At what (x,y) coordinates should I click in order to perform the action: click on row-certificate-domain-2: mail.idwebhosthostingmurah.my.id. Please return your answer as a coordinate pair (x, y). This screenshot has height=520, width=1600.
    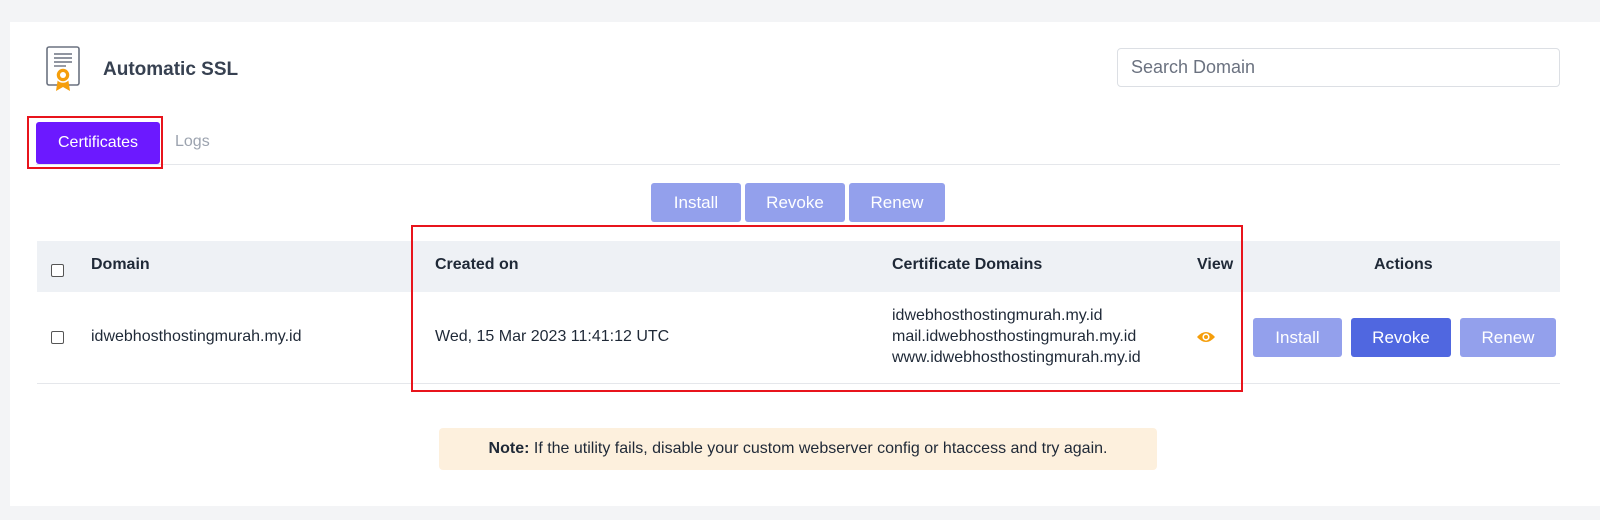
    Looking at the image, I should click on (1014, 336).